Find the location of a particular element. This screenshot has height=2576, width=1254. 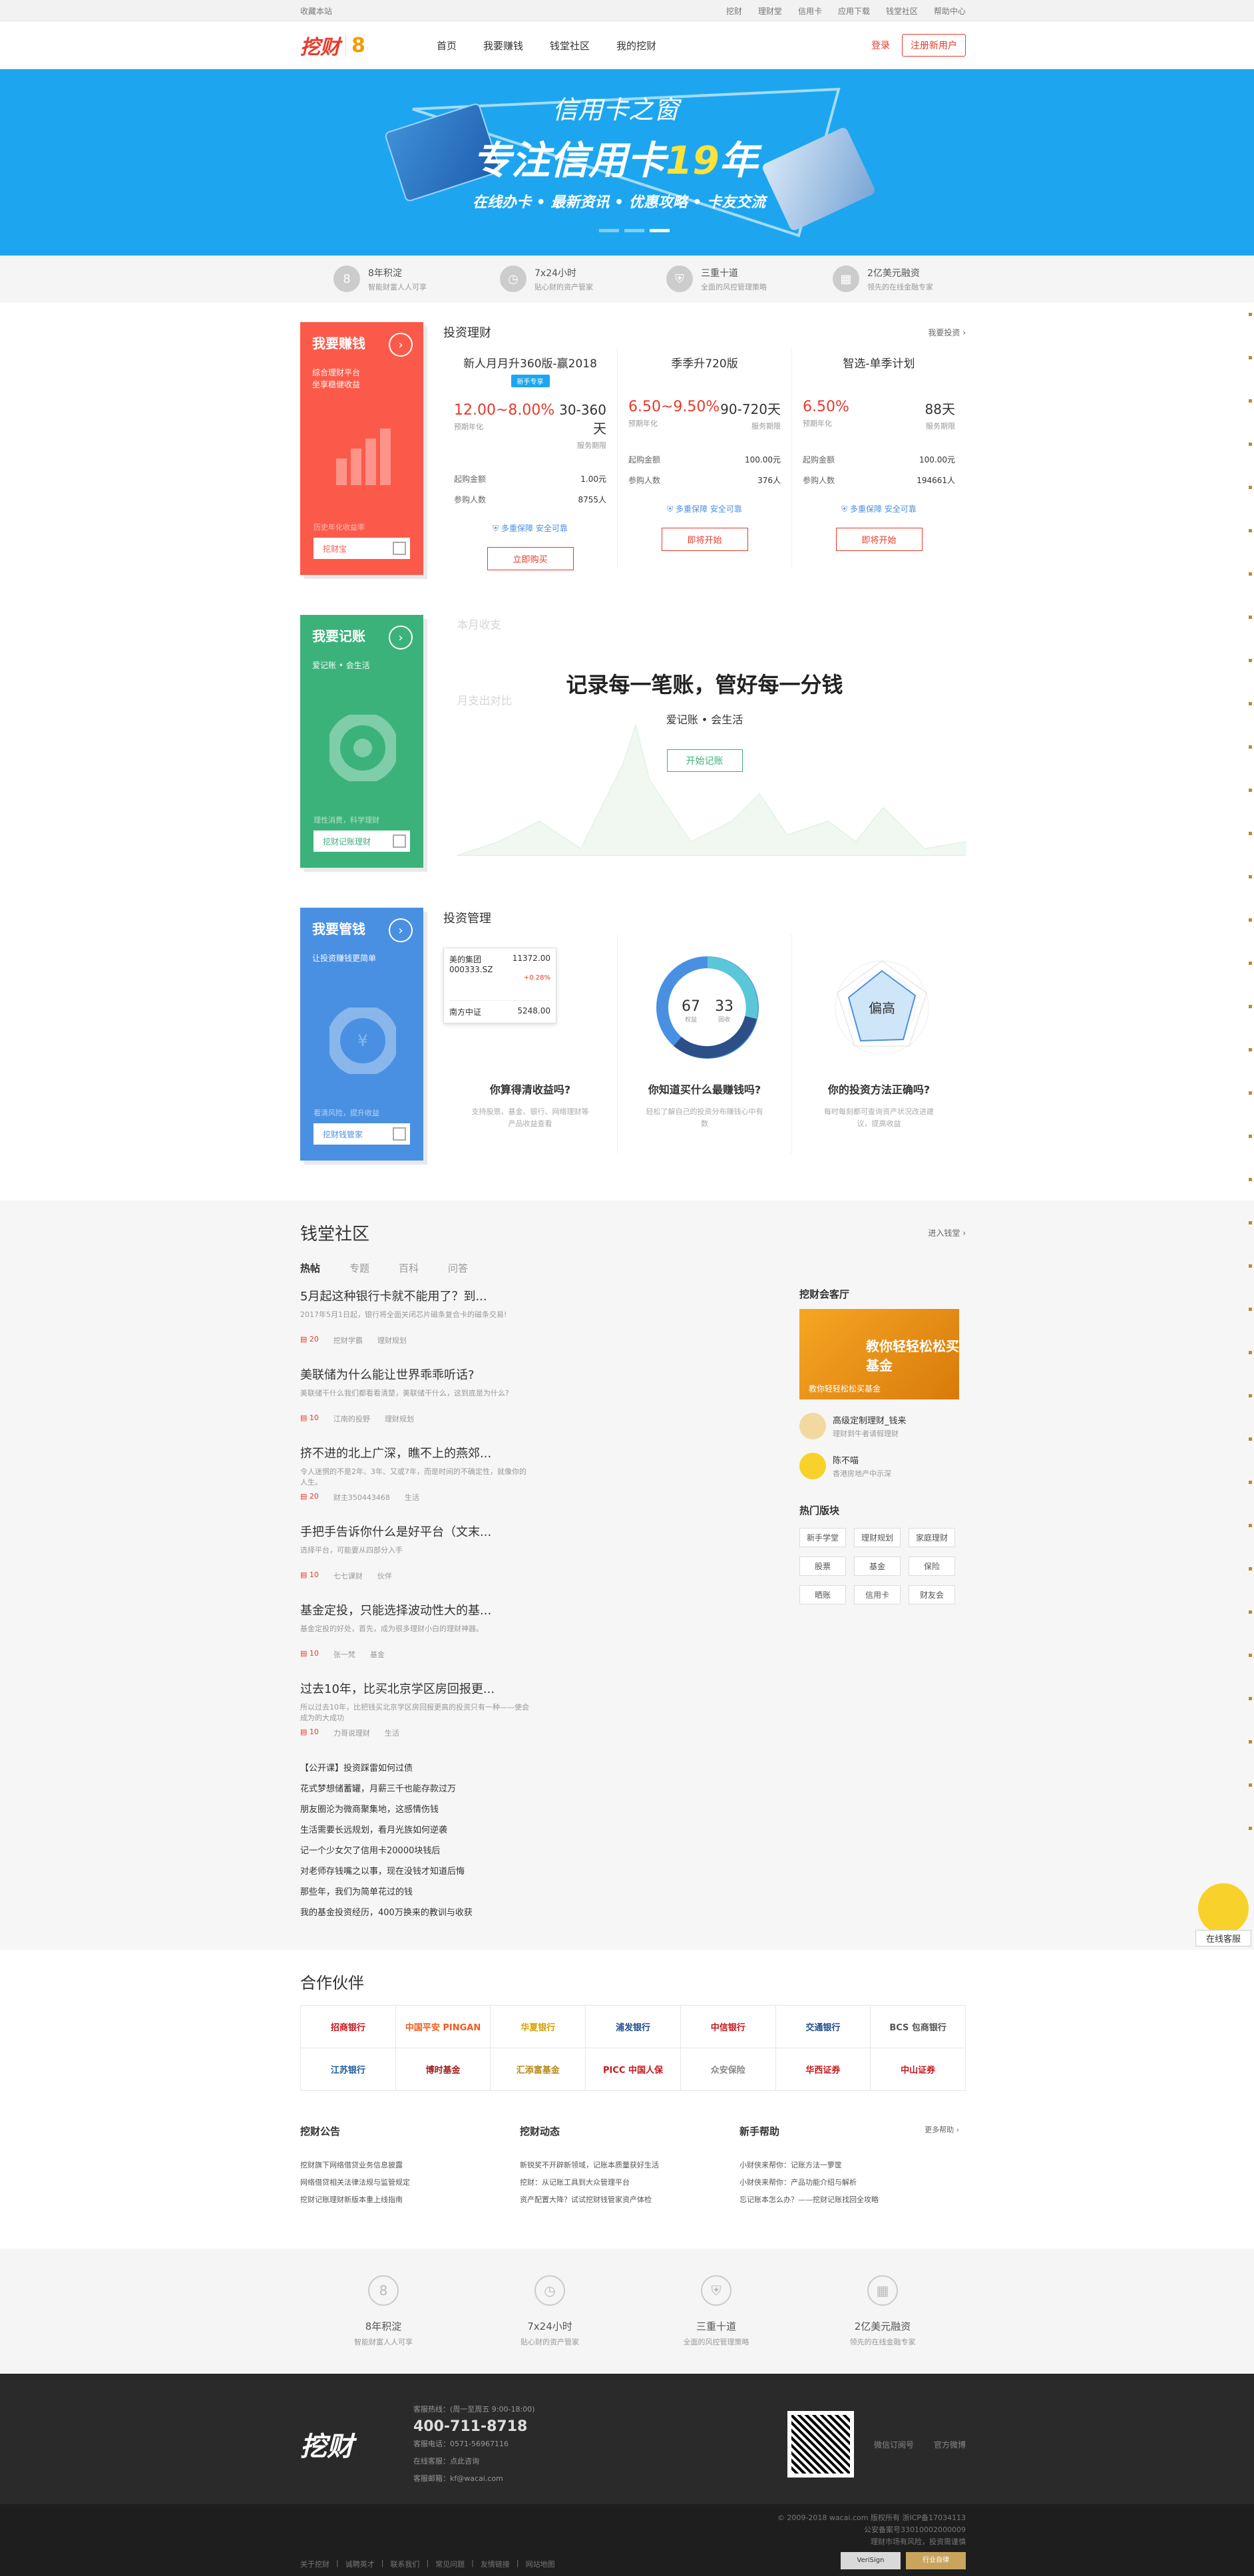

board-tag: 新手学堂 is located at coordinates (822, 1538).